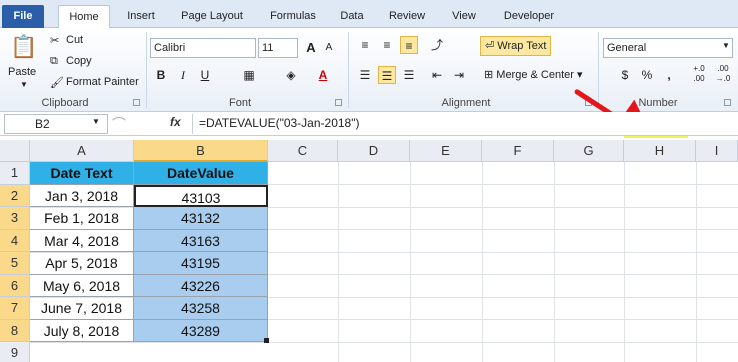  I want to click on name-box-dropdown-icon: ▼, so click(96, 121).